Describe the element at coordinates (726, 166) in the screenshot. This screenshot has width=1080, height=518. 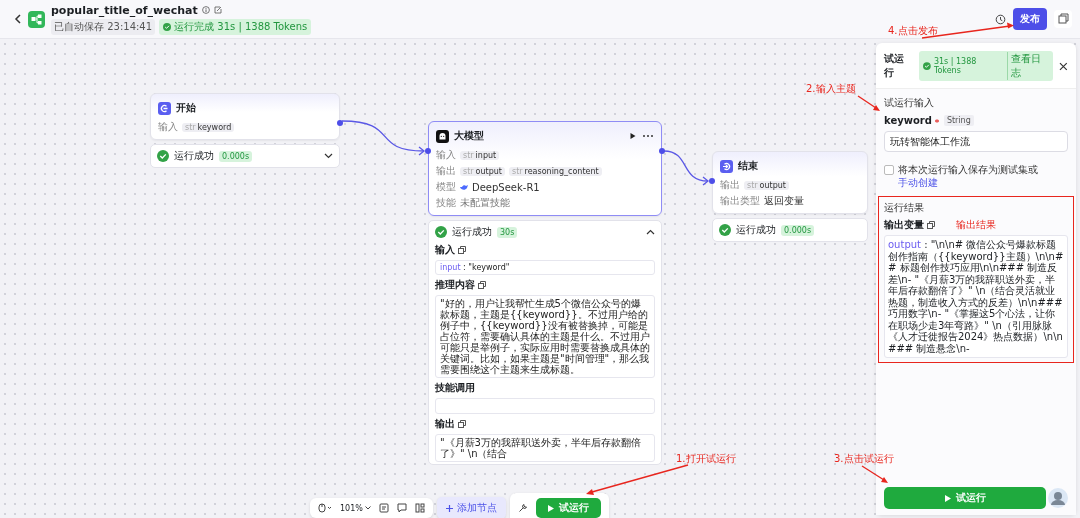
I see `end-node-icon` at that location.